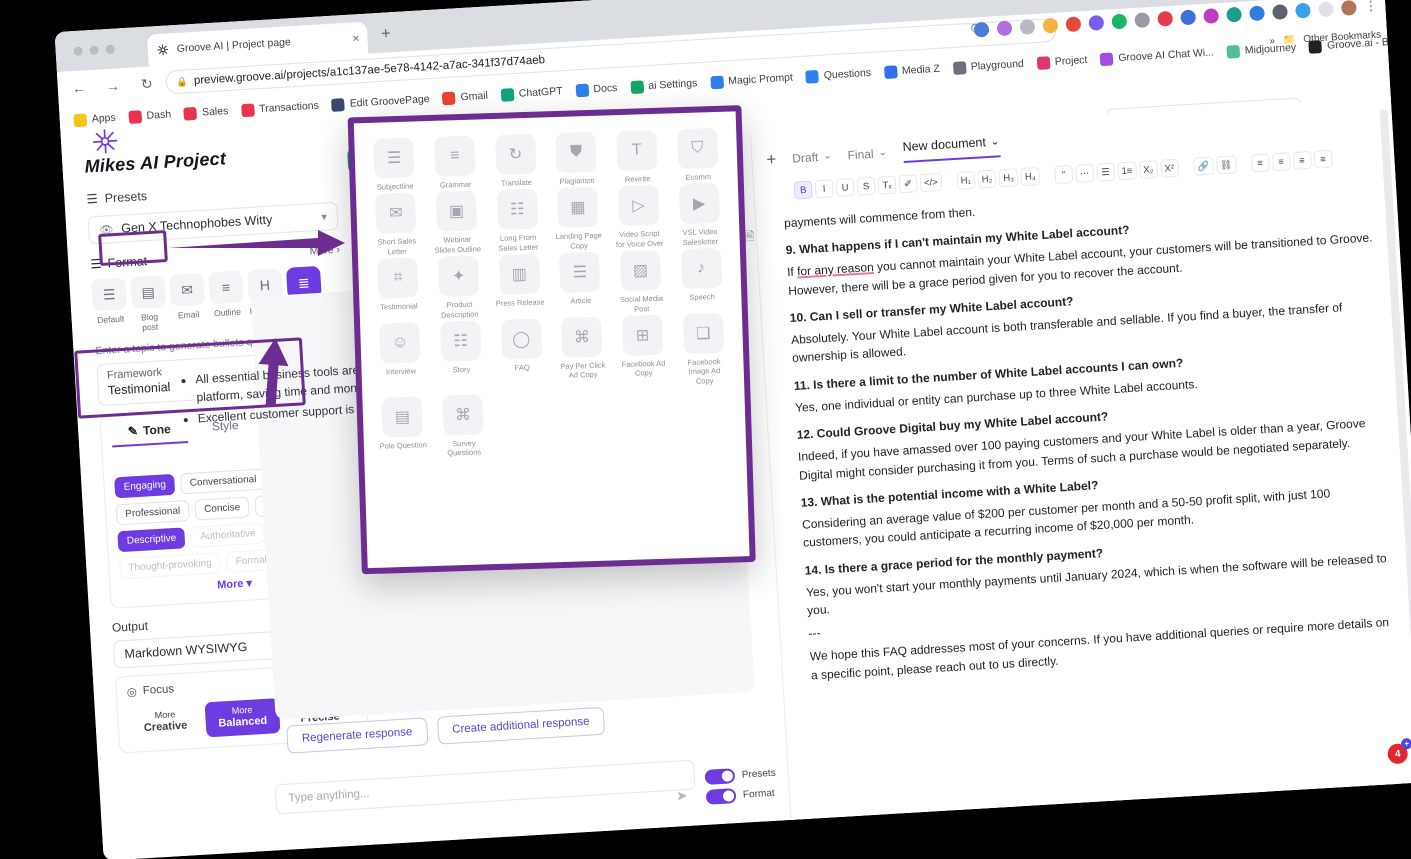 This screenshot has height=859, width=1411. I want to click on toolbar-button-: ⋯, so click(1085, 173).